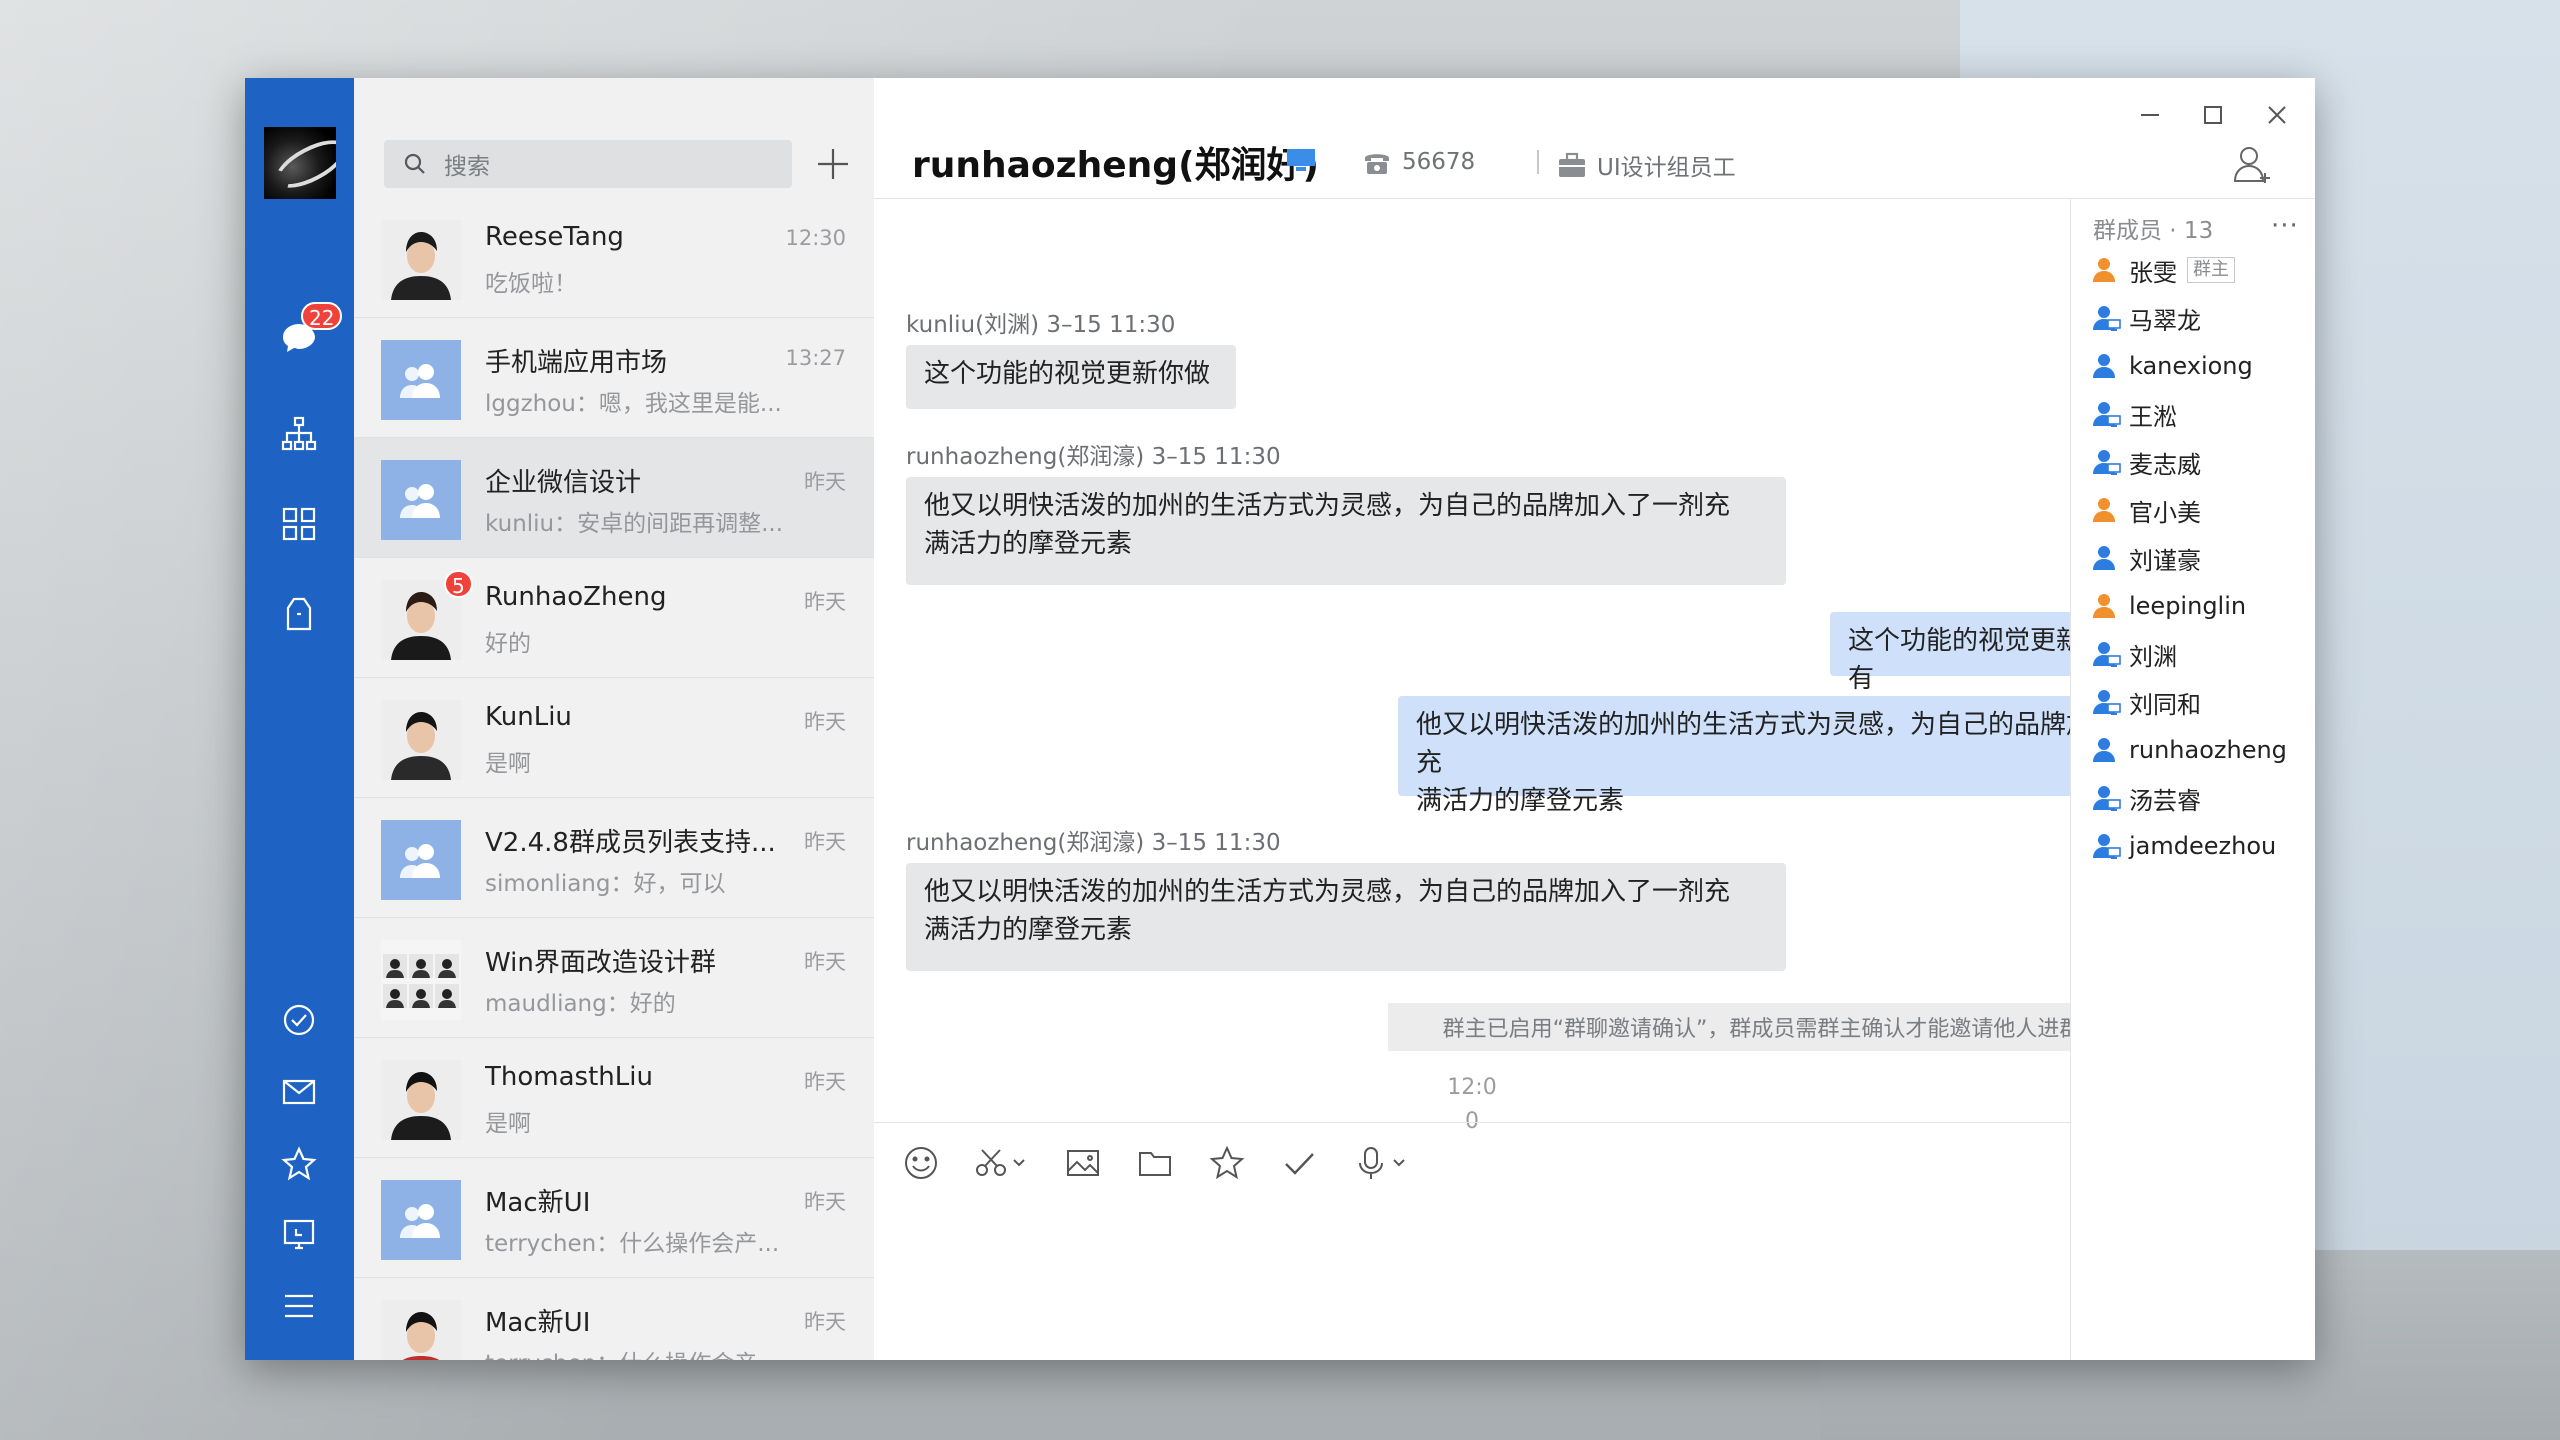 The image size is (2560, 1440). I want to click on minimize-button, so click(2150, 115).